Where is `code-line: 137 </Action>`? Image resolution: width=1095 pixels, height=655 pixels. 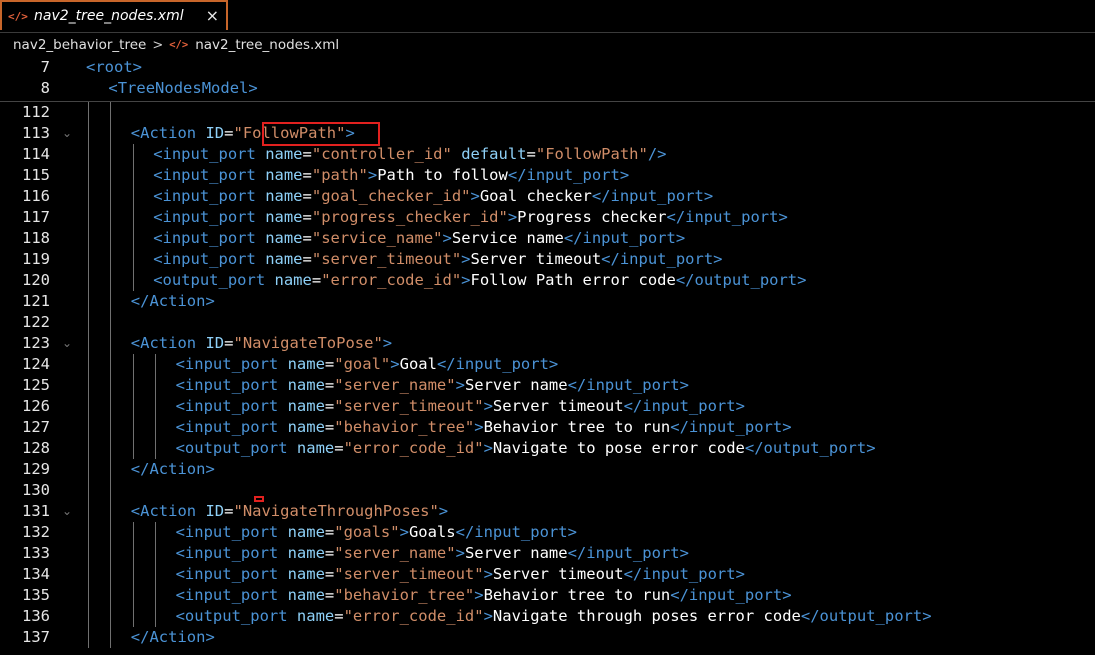 code-line: 137 </Action> is located at coordinates (547, 637).